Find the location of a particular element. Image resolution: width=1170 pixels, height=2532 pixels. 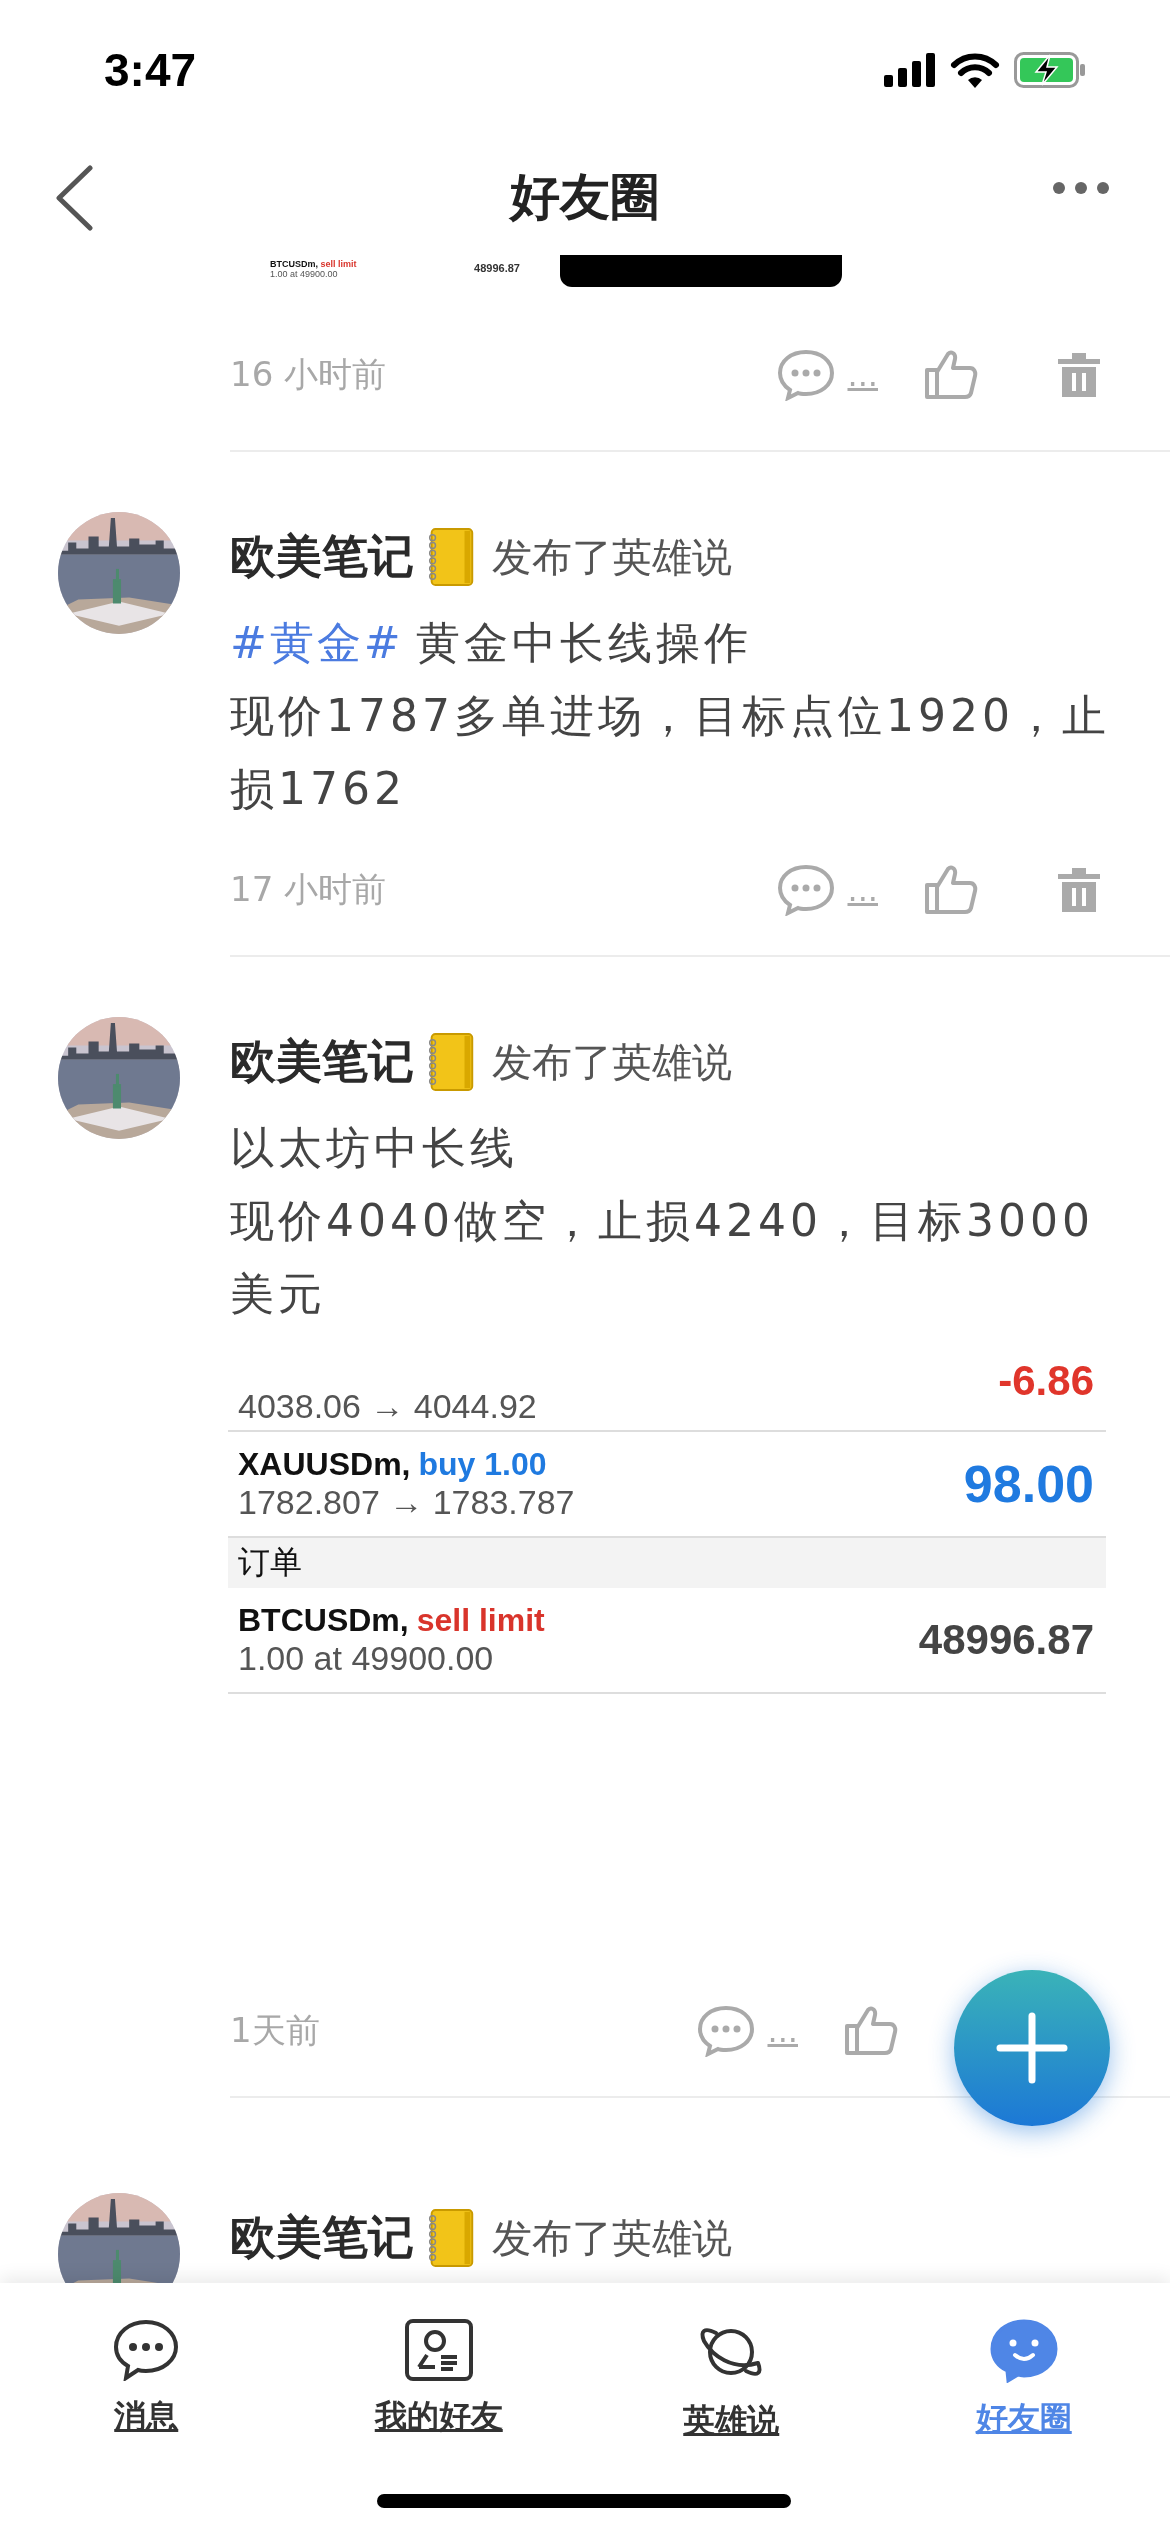

chat-bubble-icon is located at coordinates (146, 2350).